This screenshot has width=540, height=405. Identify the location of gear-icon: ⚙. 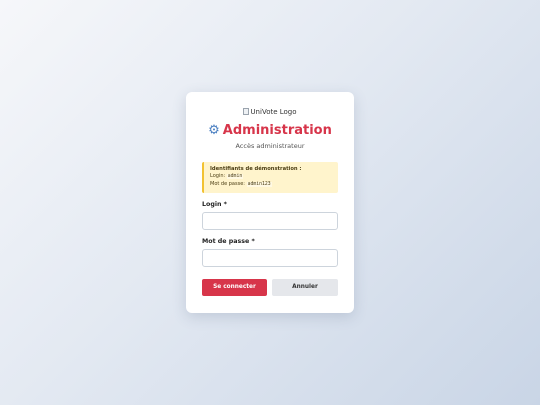
(214, 130).